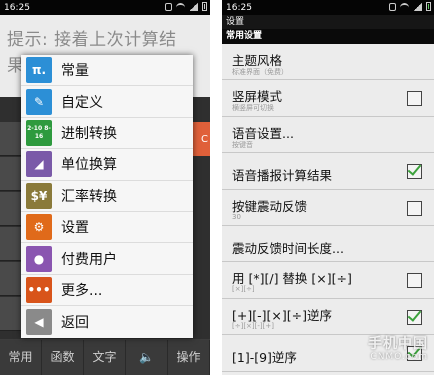 This screenshot has width=434, height=375. What do you see at coordinates (270, 206) in the screenshot?
I see `setting-title: 按键震动反馈` at bounding box center [270, 206].